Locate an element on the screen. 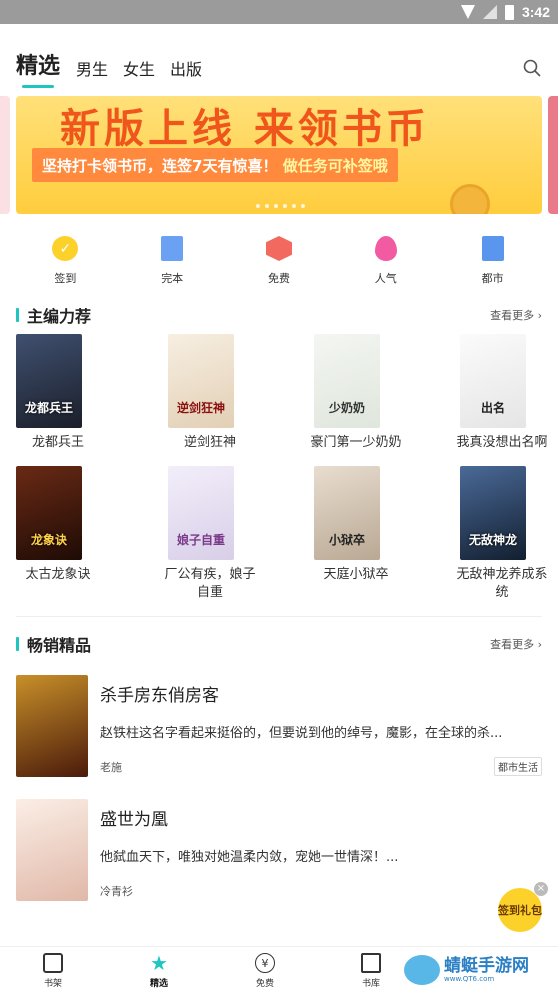 This screenshot has height=992, width=558. book-cover: 无敌神龙 is located at coordinates (493, 513).